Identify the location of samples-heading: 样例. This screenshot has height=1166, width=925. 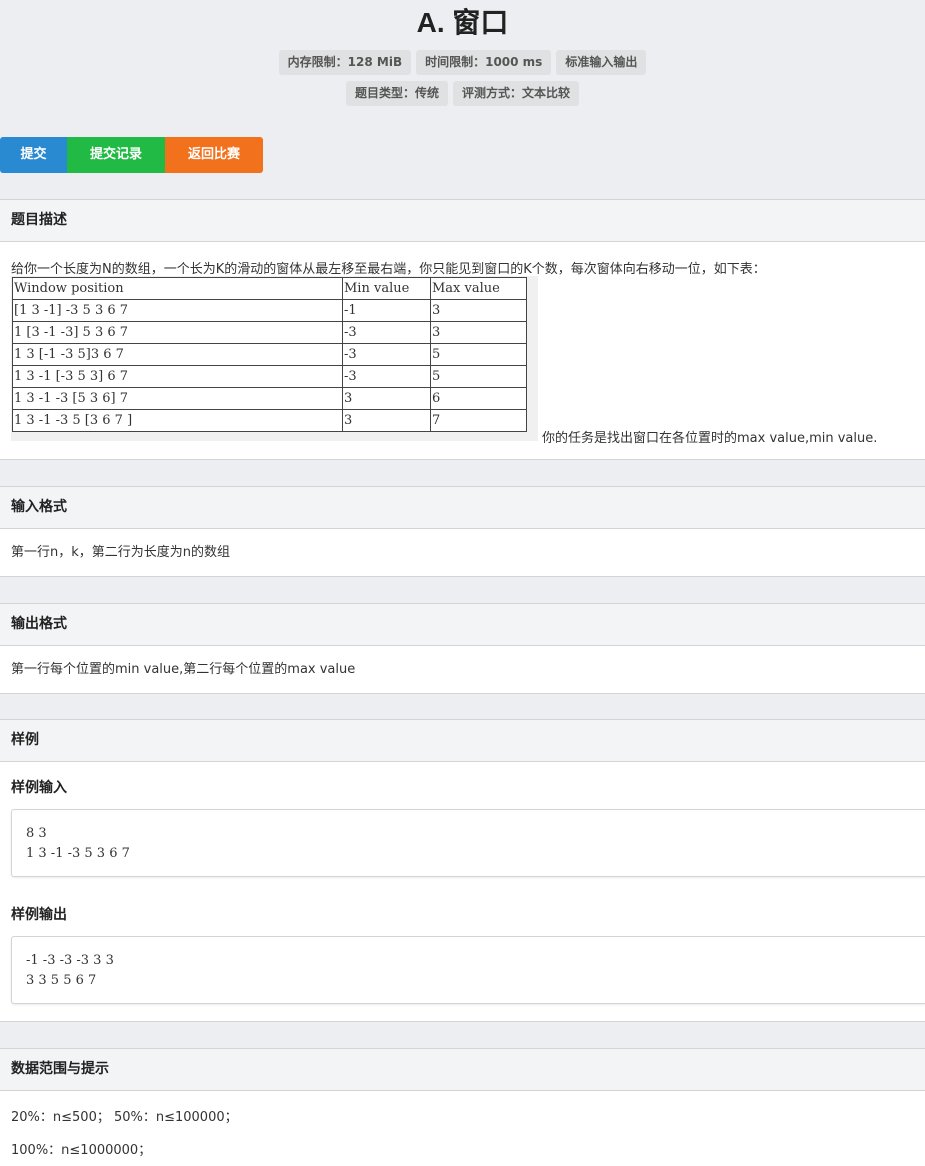
(462, 740).